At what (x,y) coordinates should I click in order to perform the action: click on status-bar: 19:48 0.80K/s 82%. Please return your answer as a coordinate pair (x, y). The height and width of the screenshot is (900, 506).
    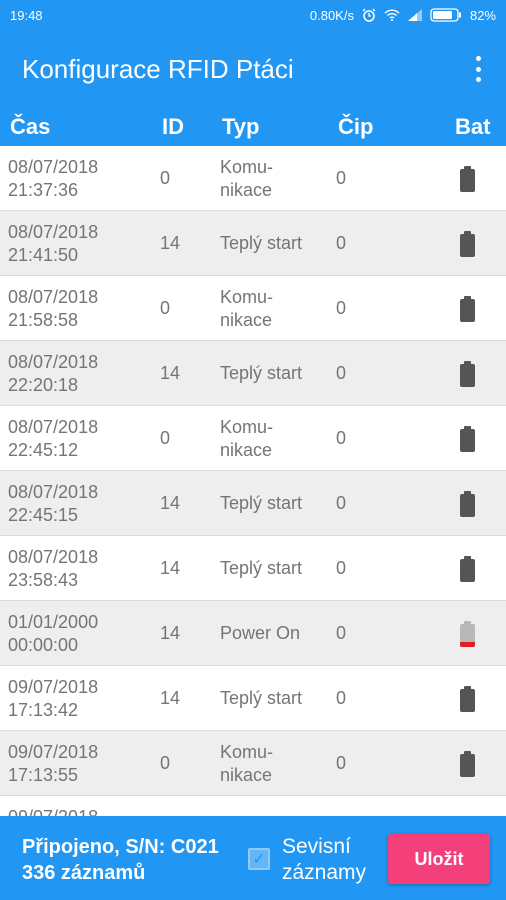
    Looking at the image, I should click on (253, 15).